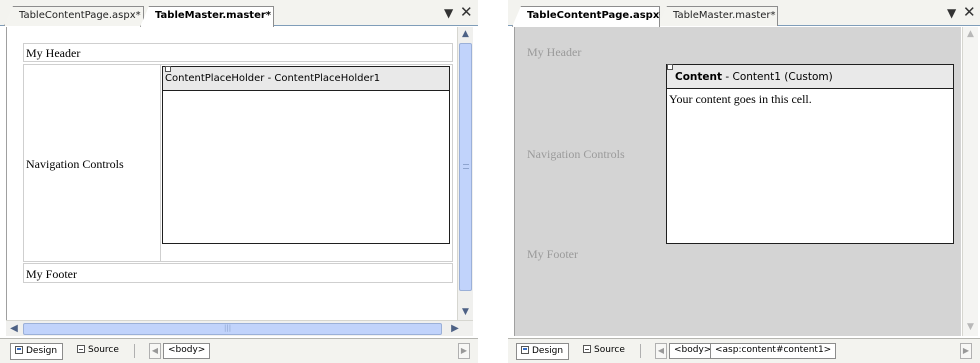 The height and width of the screenshot is (363, 980). Describe the element at coordinates (777, 77) in the screenshot. I see `content-title-rest: - Content1 (Custom)` at that location.